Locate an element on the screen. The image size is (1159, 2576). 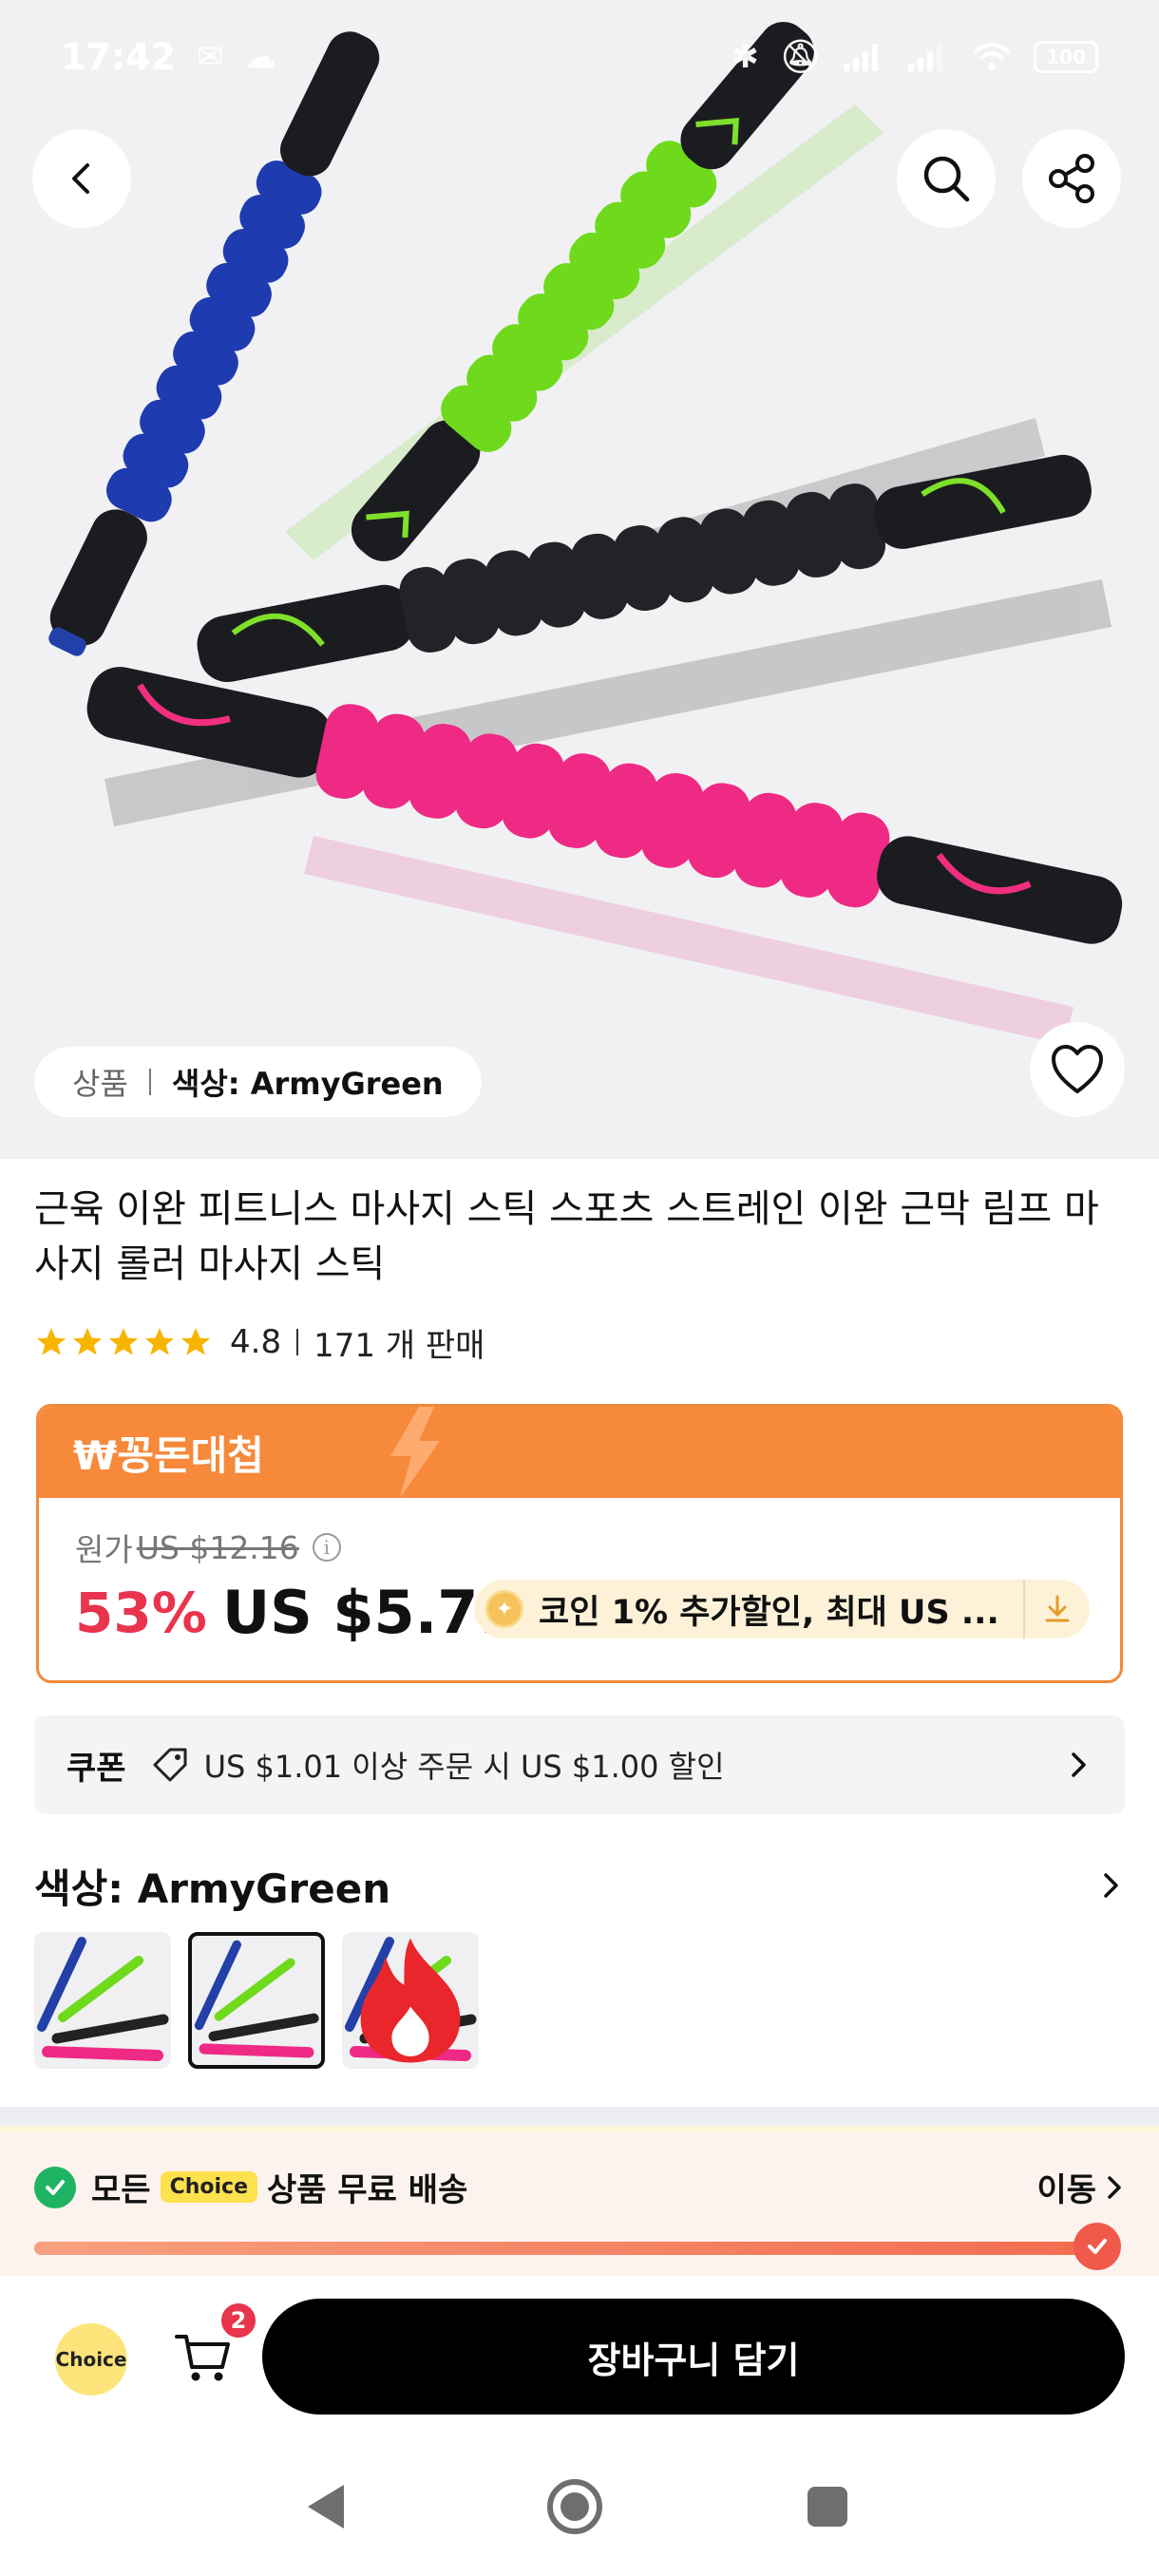
notification-icon: ✉ is located at coordinates (210, 57).